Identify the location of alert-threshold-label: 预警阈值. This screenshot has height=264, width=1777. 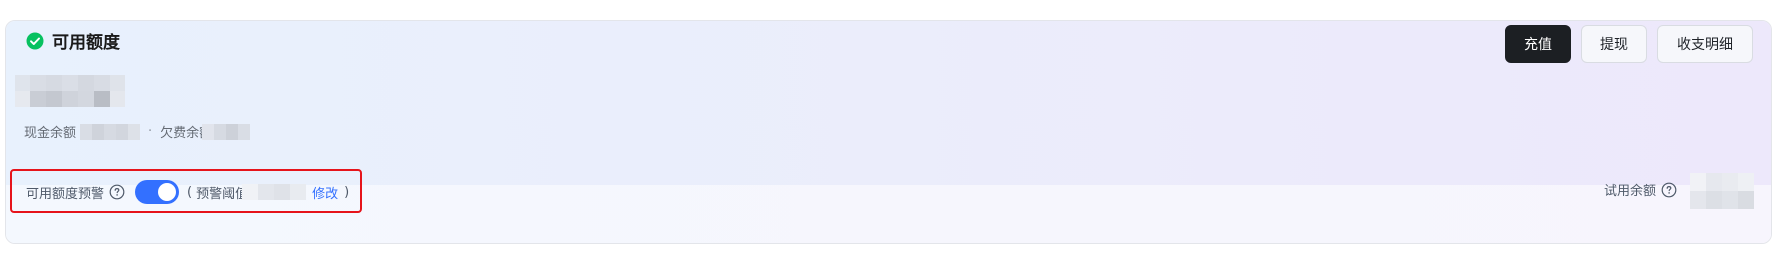
(222, 194).